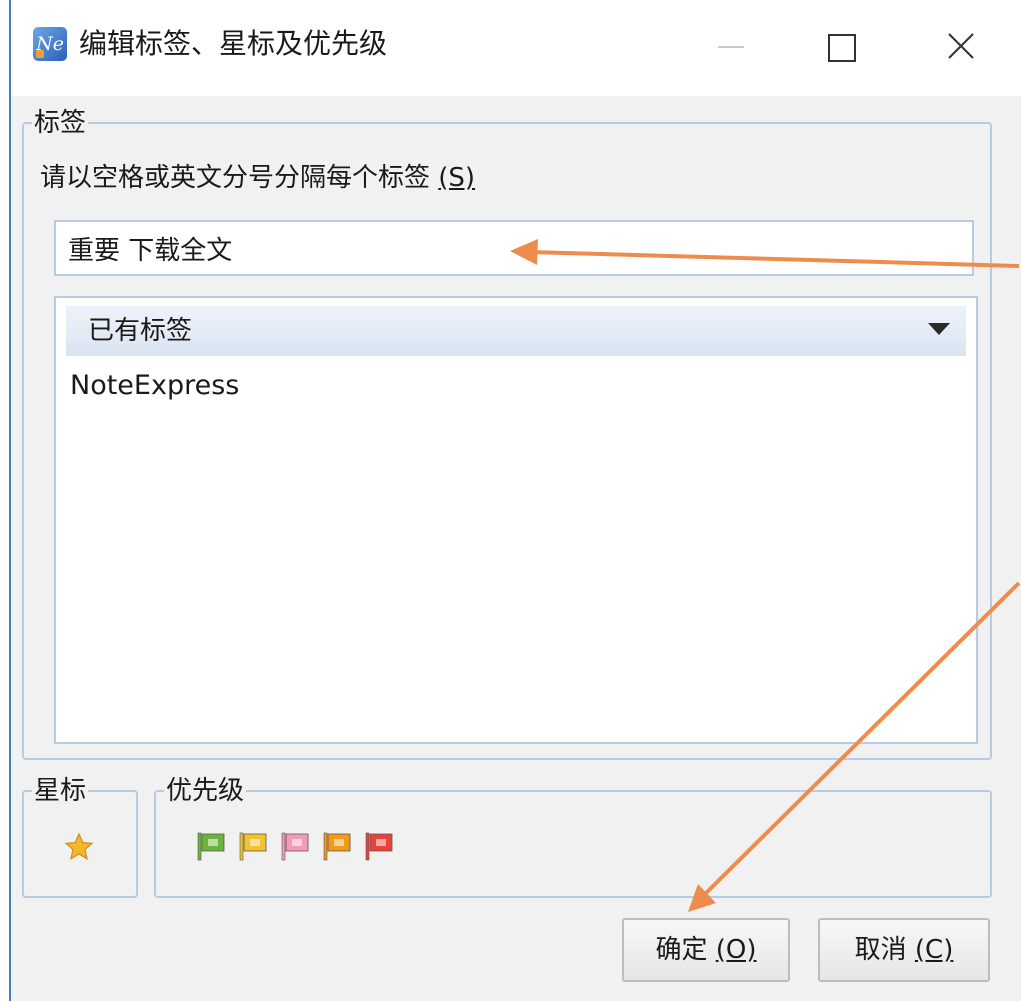  I want to click on existing-tags-header: 已有标签, so click(516, 331).